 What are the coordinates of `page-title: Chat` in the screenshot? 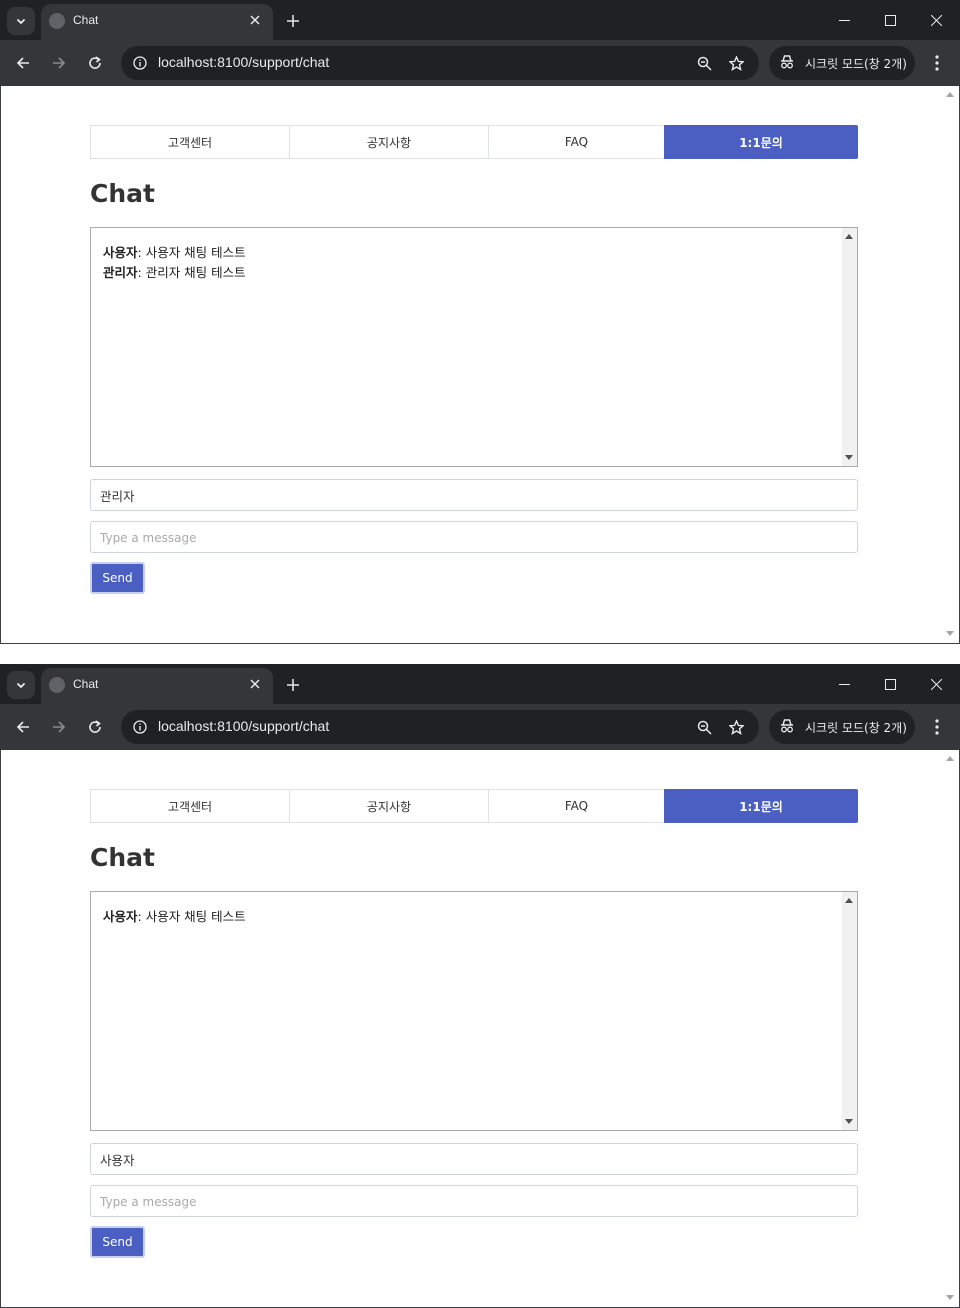 It's located at (122, 193).